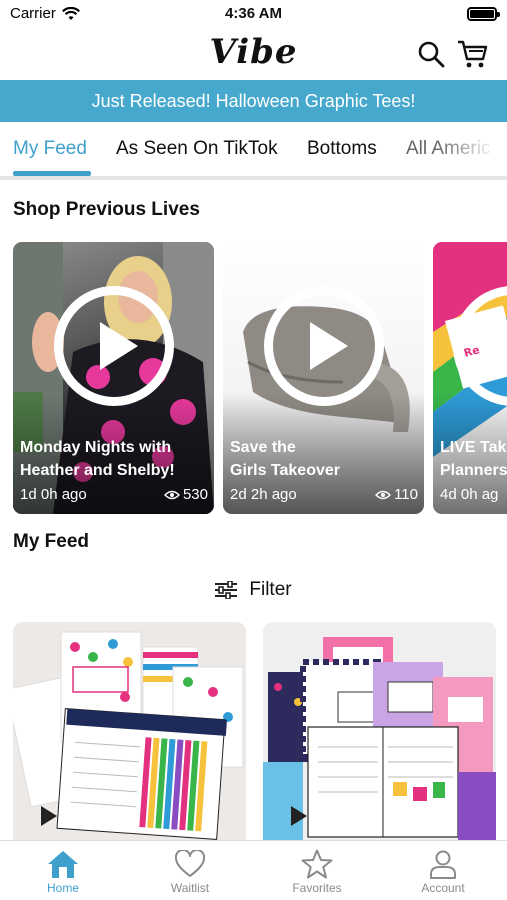 This screenshot has height=900, width=507. Describe the element at coordinates (51, 541) in the screenshot. I see `feed-section-title: My Feed` at that location.